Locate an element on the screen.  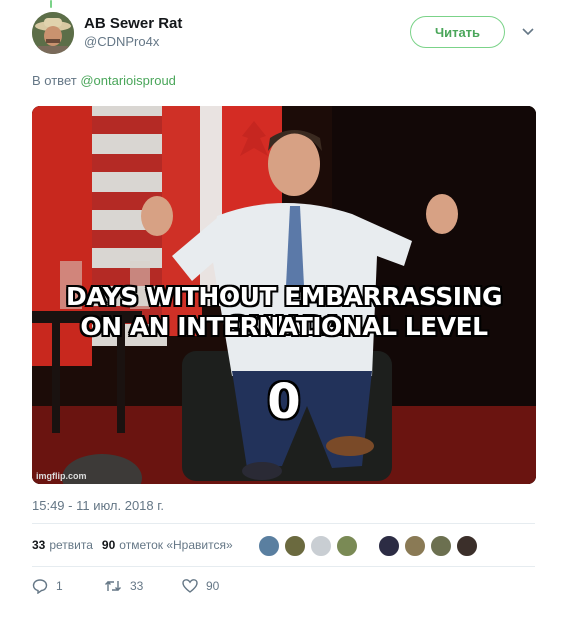
reply-context: В ответ @ontarioisproud is located at coordinates (104, 80).